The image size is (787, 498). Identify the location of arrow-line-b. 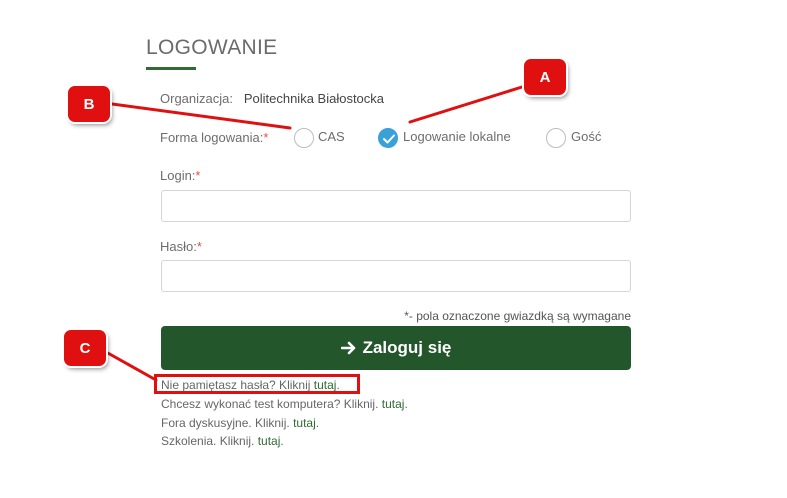
(201, 116).